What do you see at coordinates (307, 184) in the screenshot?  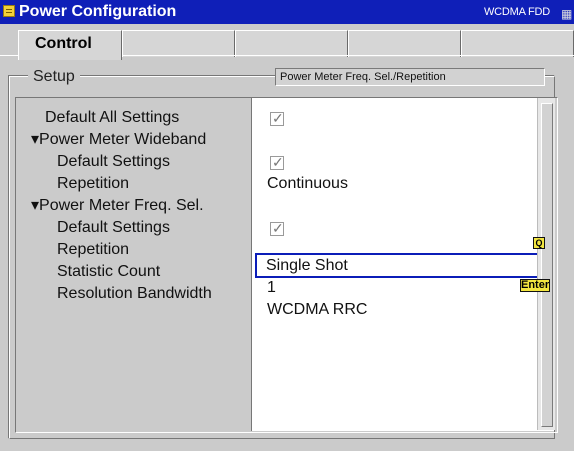 I see `wideband-repetition-value: Continuous` at bounding box center [307, 184].